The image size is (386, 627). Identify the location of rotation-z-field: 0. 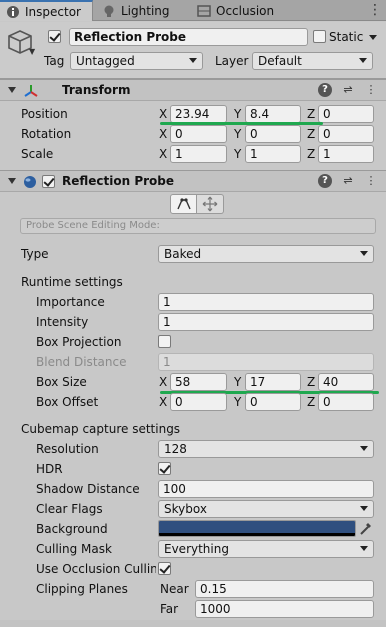
(346, 134).